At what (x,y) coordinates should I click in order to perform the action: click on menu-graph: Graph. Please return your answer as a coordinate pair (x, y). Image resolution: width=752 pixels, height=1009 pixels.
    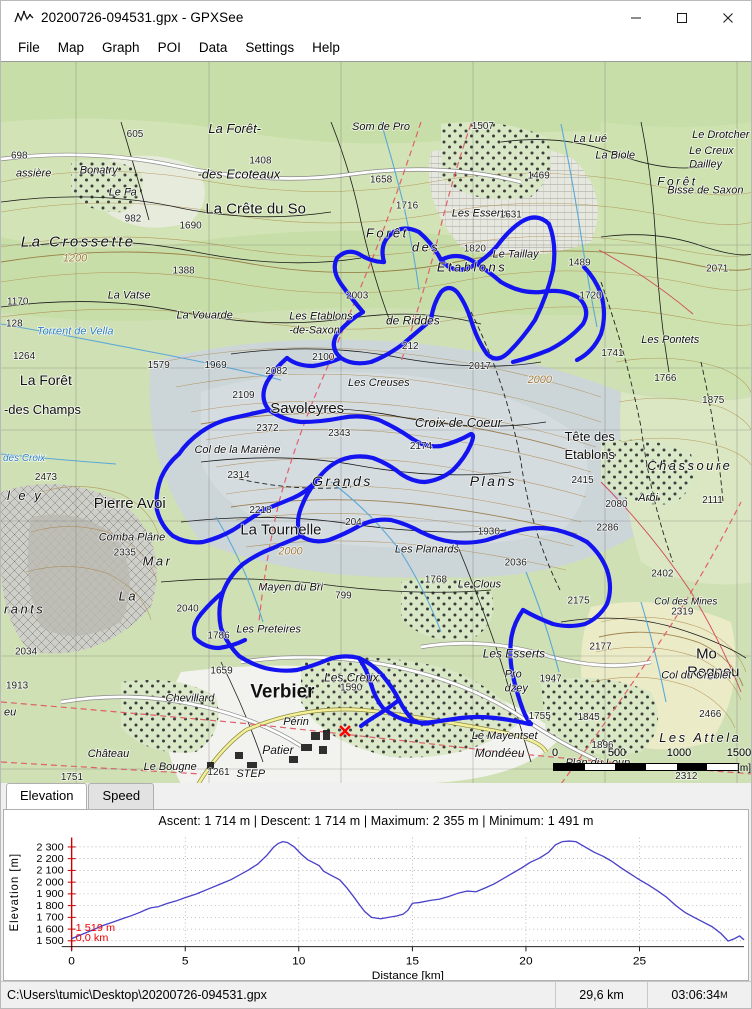
    Looking at the image, I should click on (121, 48).